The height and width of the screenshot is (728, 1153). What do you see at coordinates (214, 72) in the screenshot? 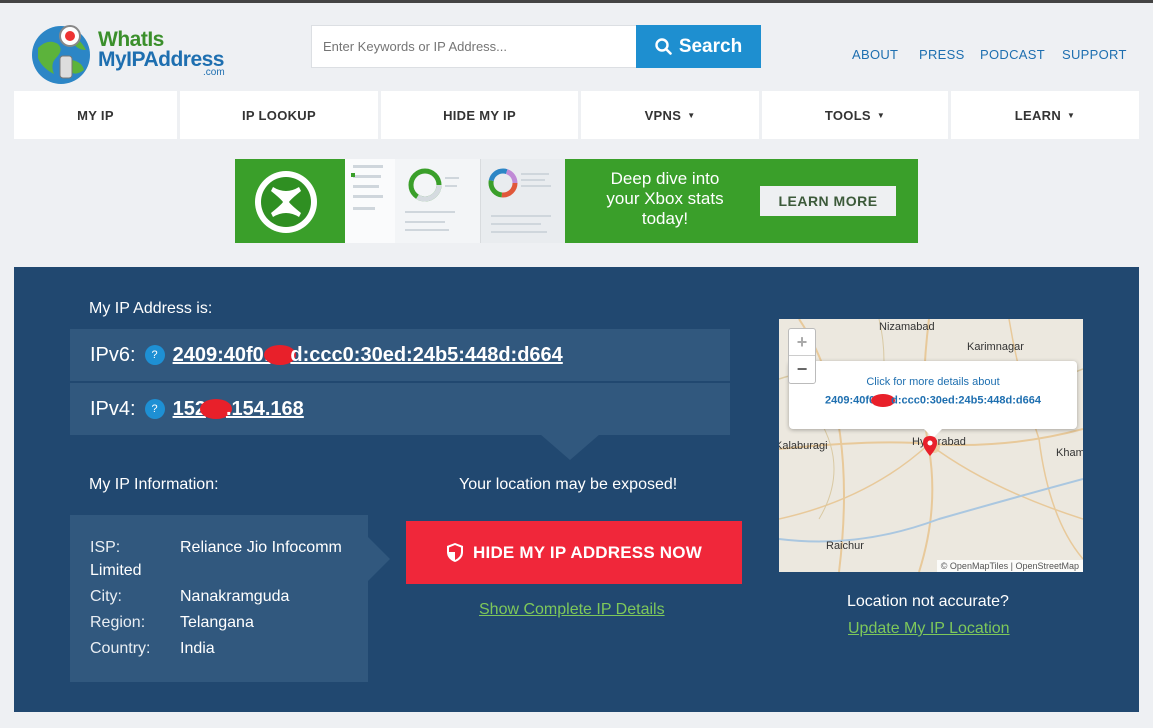
I see `logo-com: .com` at bounding box center [214, 72].